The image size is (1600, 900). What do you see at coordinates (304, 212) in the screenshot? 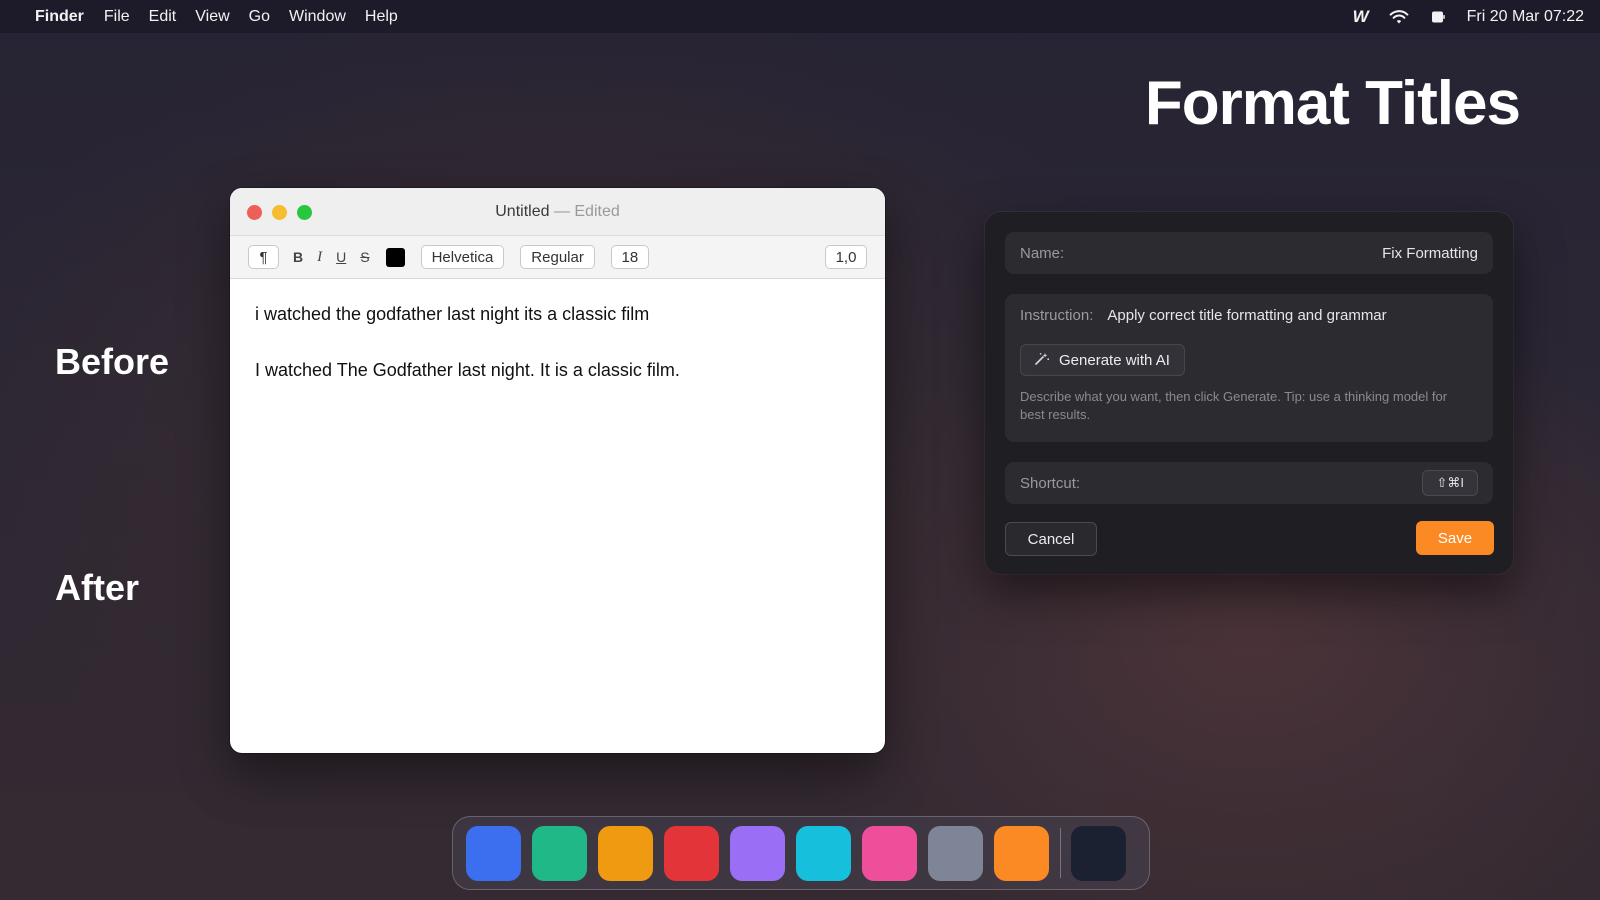
I see `zoom-window-button` at bounding box center [304, 212].